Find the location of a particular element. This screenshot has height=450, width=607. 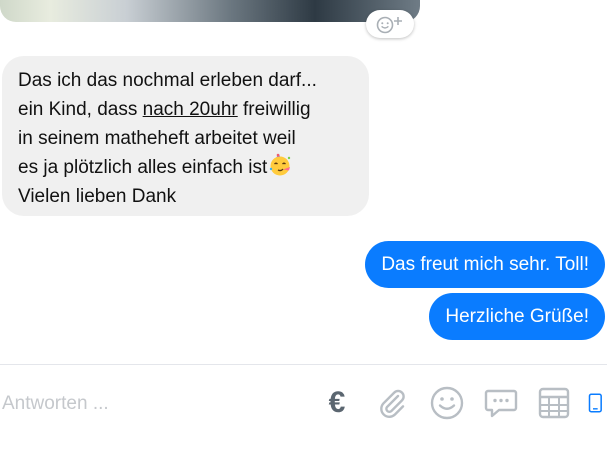

attach-button is located at coordinates (392, 403).